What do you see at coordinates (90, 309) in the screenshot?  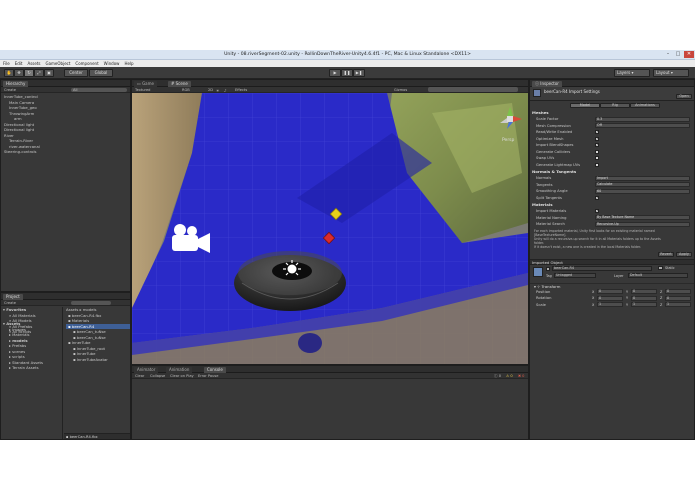 I see `breadcrumb-models: models` at bounding box center [90, 309].